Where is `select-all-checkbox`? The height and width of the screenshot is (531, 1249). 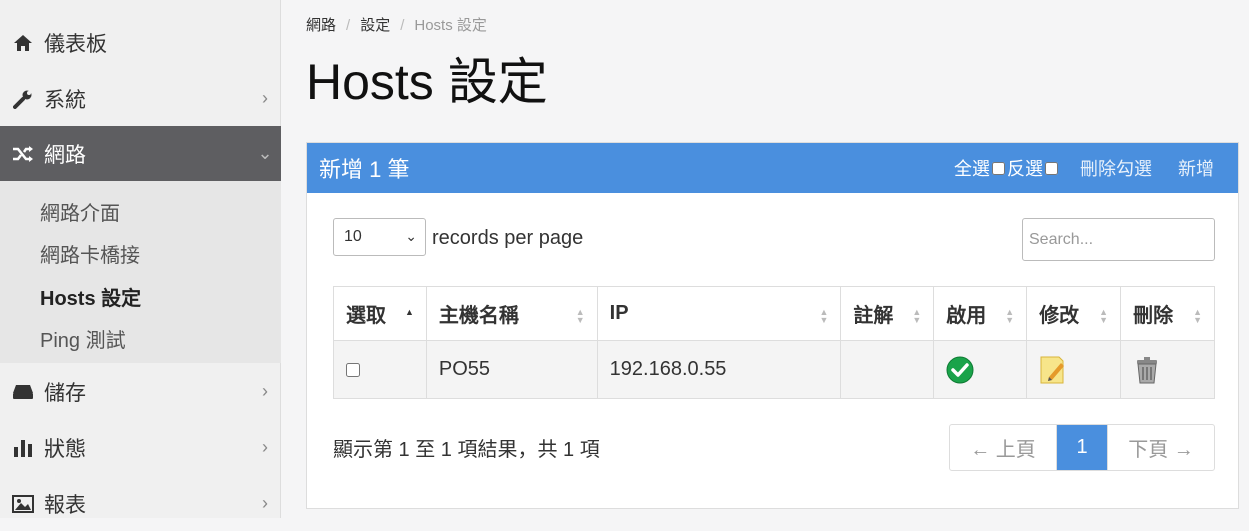 select-all-checkbox is located at coordinates (998, 168).